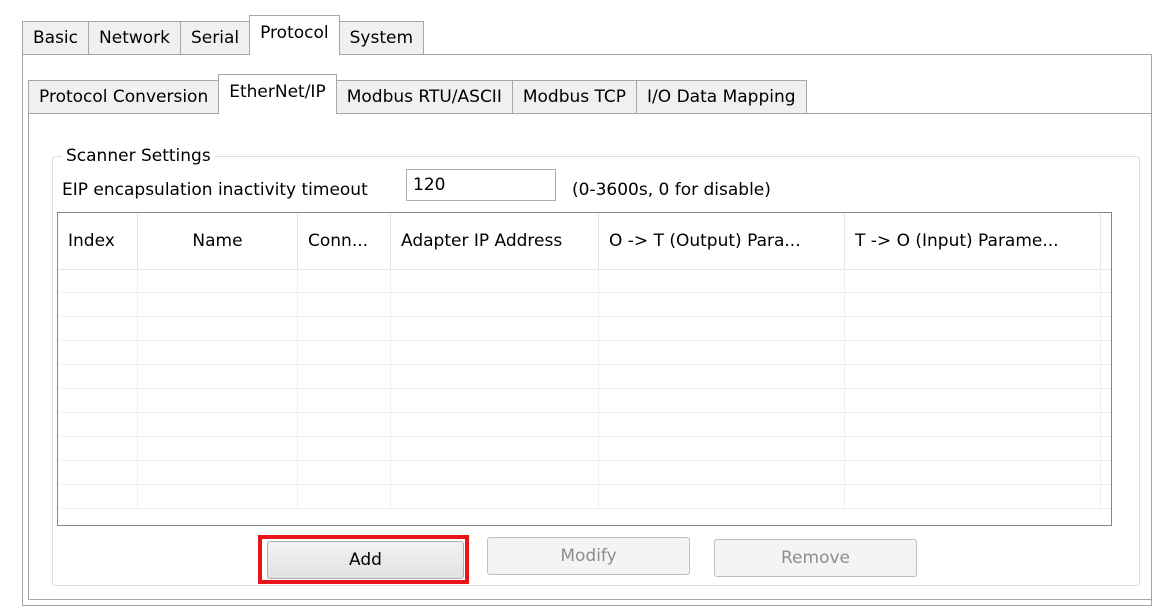  Describe the element at coordinates (294, 35) in the screenshot. I see `tab-protocol: Protocol` at that location.